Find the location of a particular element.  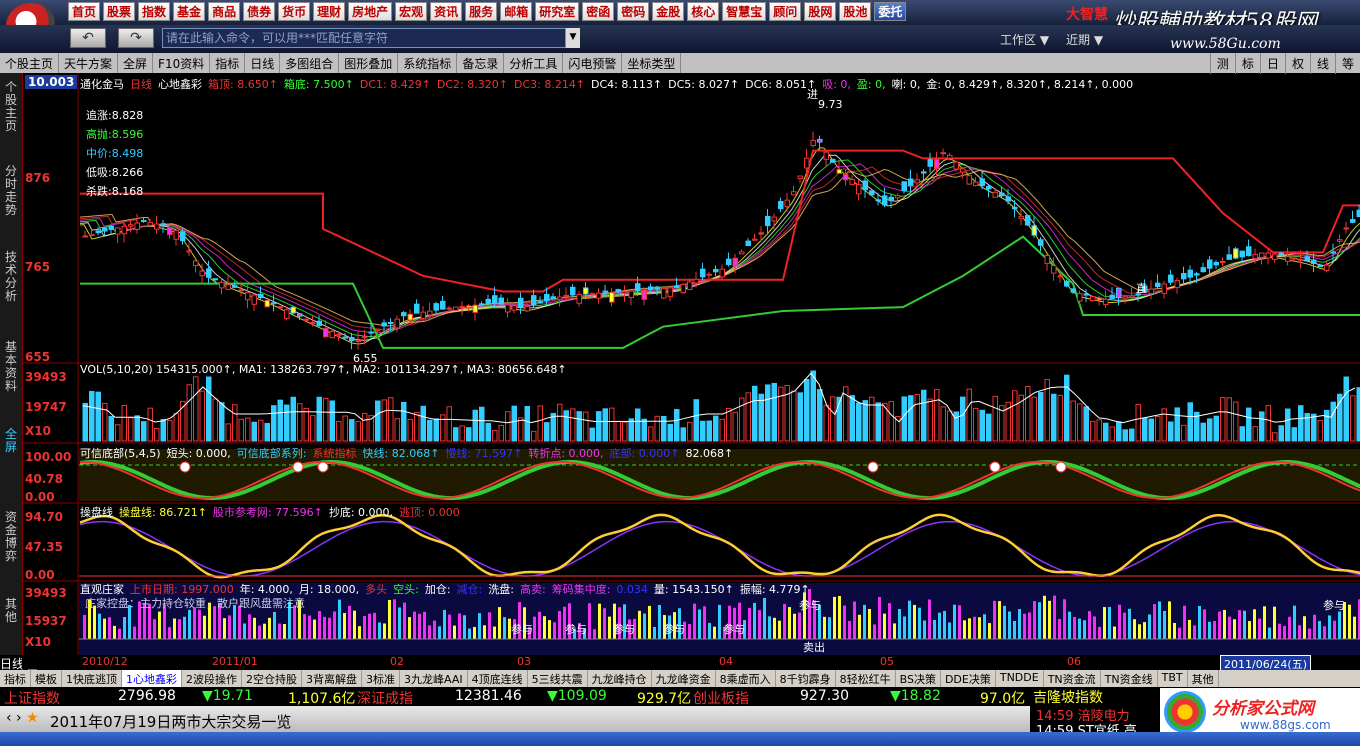

menu-item: 研究室 is located at coordinates (557, 11).